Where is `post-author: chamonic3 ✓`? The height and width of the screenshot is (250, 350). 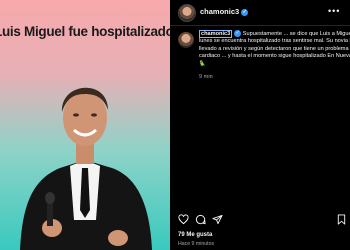 post-author: chamonic3 ✓ is located at coordinates (224, 11).